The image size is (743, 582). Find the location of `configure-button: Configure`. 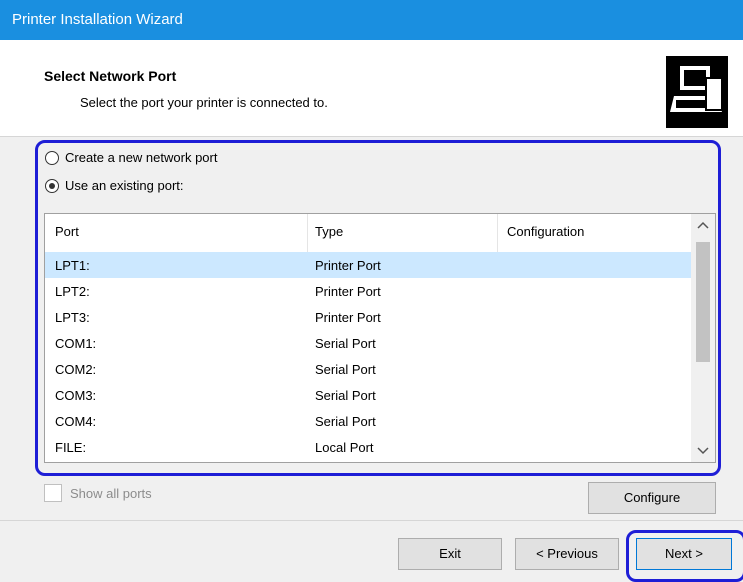

configure-button: Configure is located at coordinates (652, 498).